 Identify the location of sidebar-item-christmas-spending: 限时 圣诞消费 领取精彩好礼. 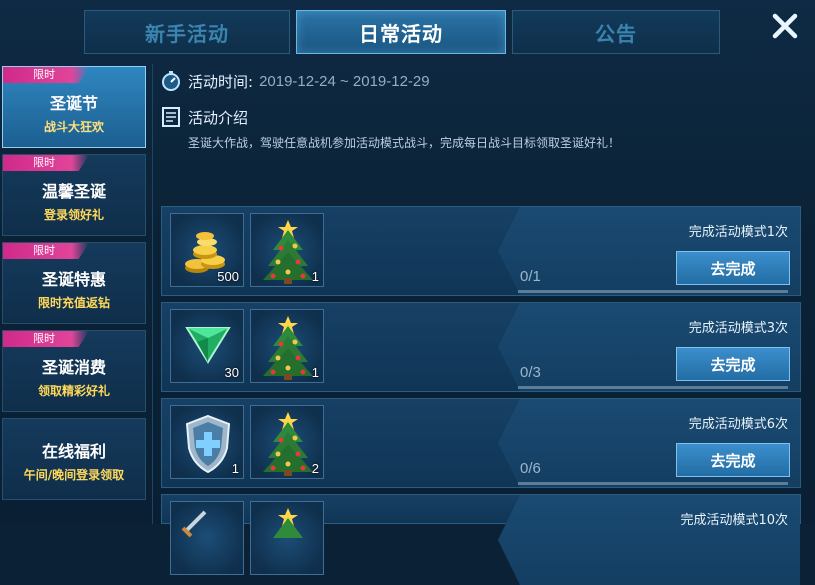
(74, 371).